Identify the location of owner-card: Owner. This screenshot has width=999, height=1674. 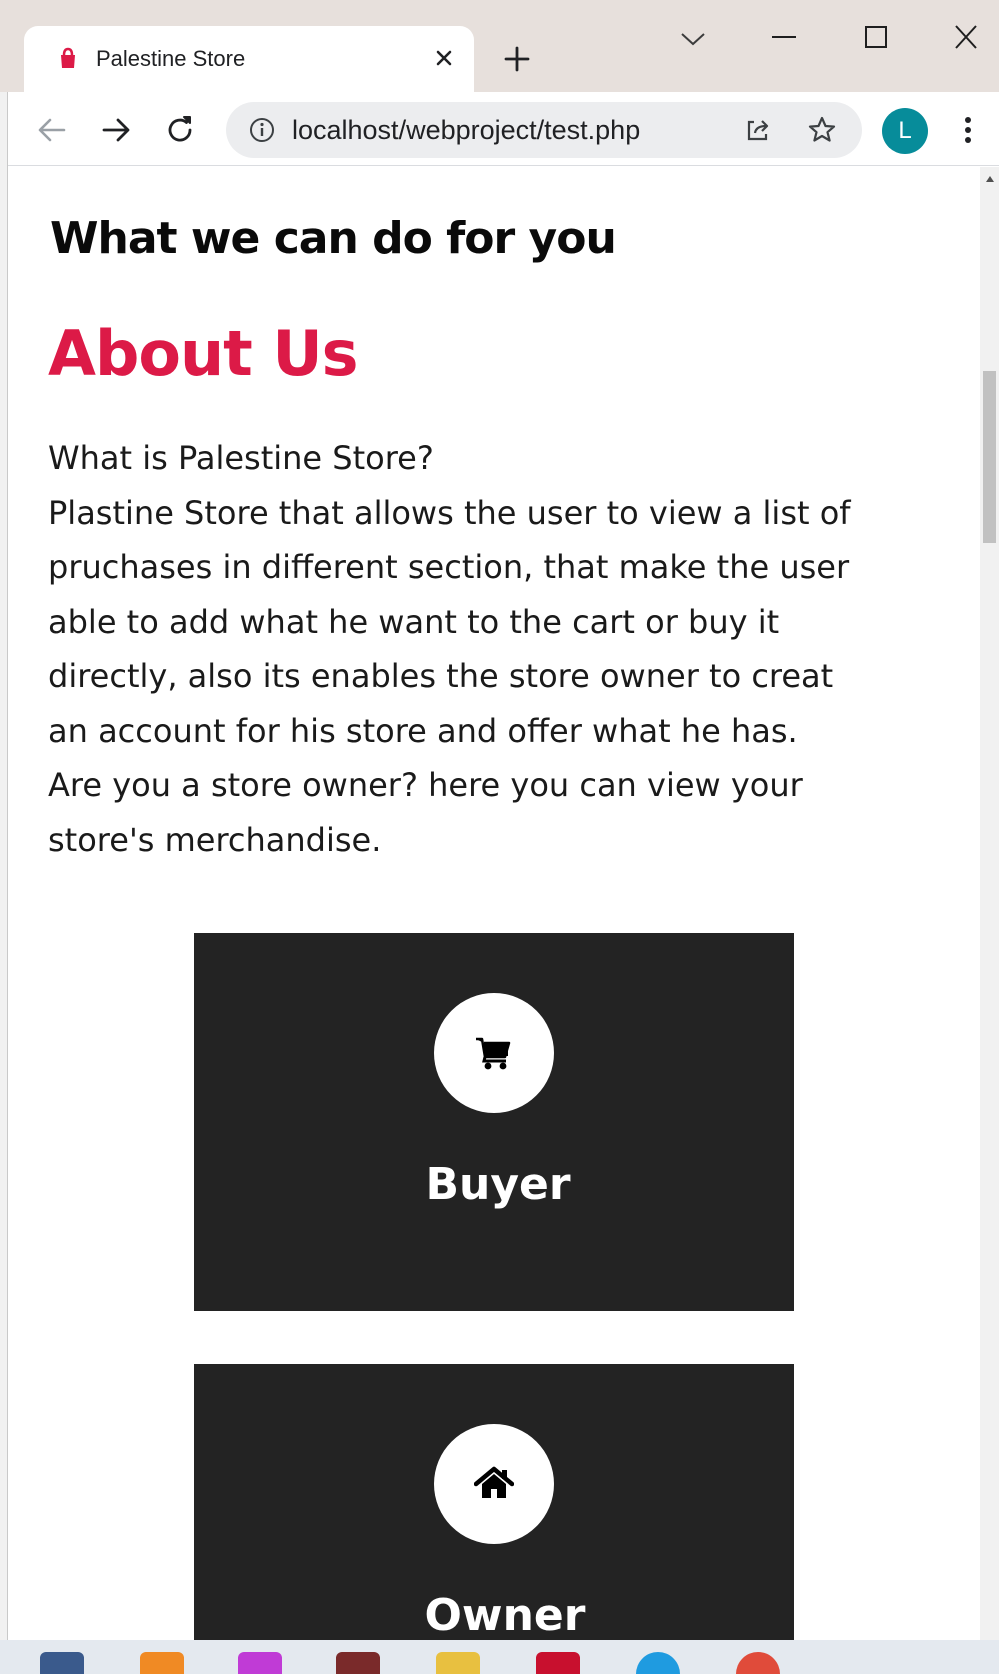
(494, 1502).